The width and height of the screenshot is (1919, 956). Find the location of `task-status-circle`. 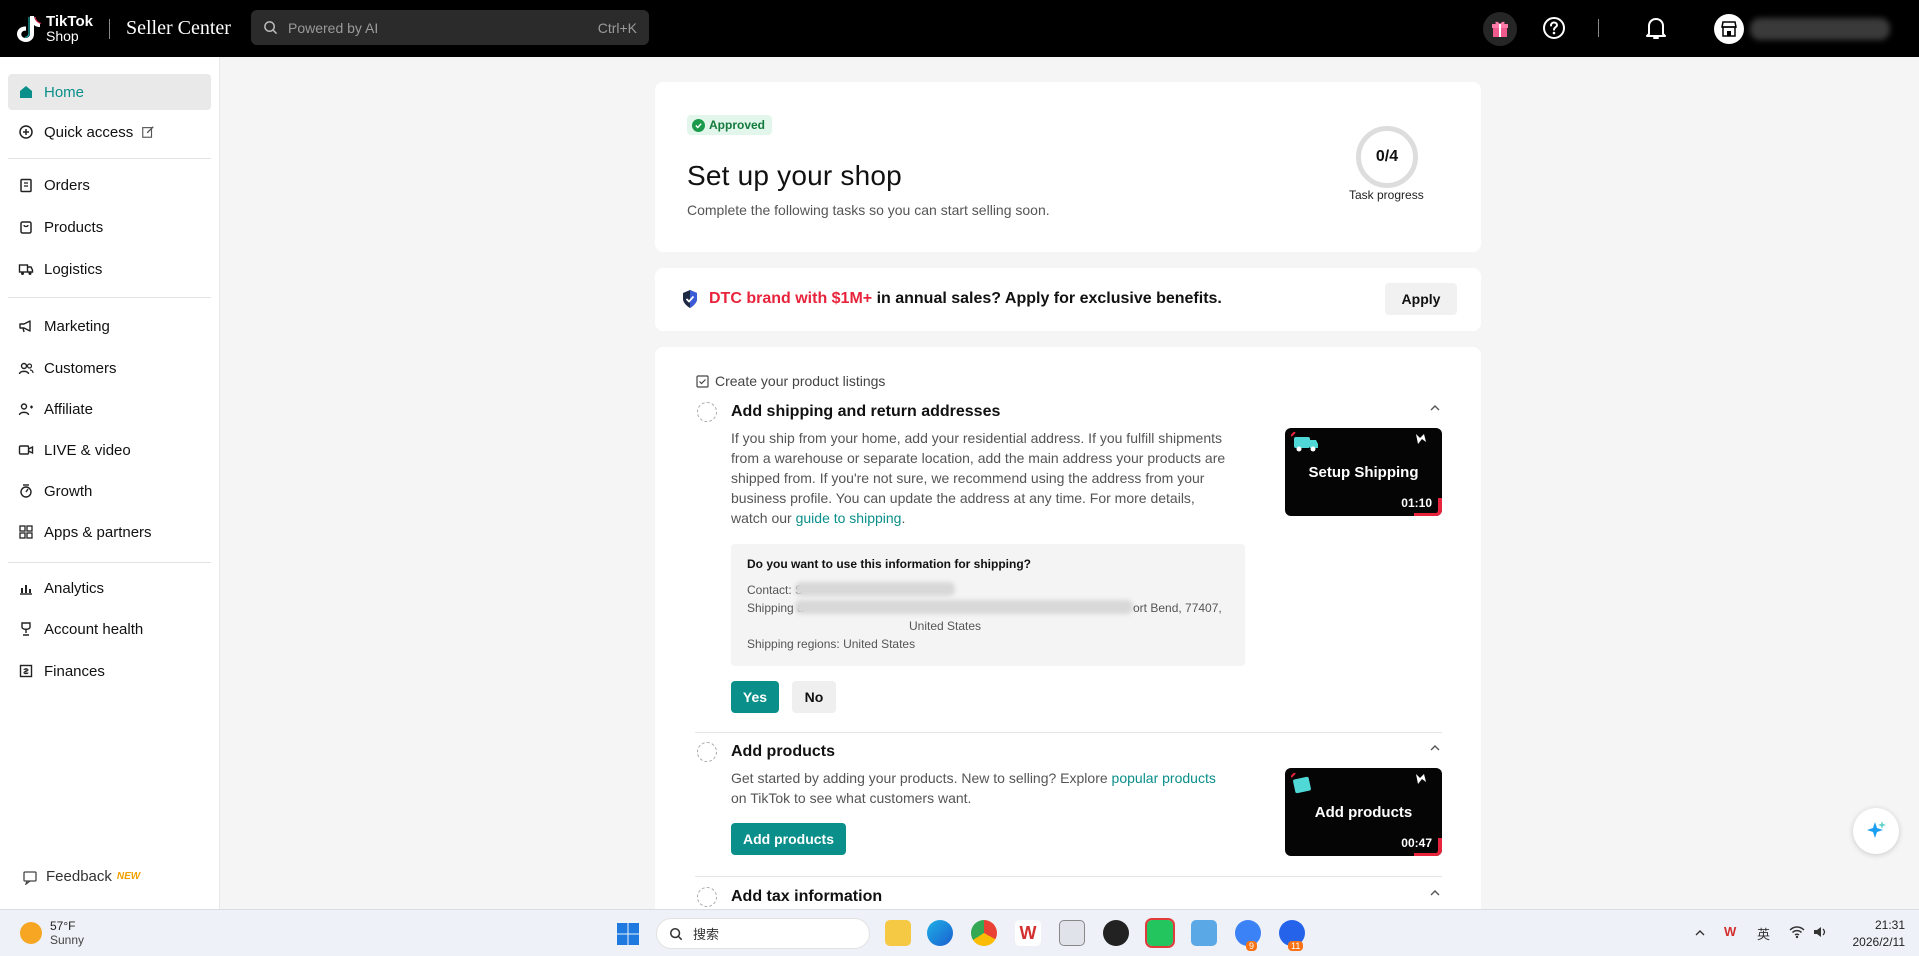

task-status-circle is located at coordinates (707, 412).